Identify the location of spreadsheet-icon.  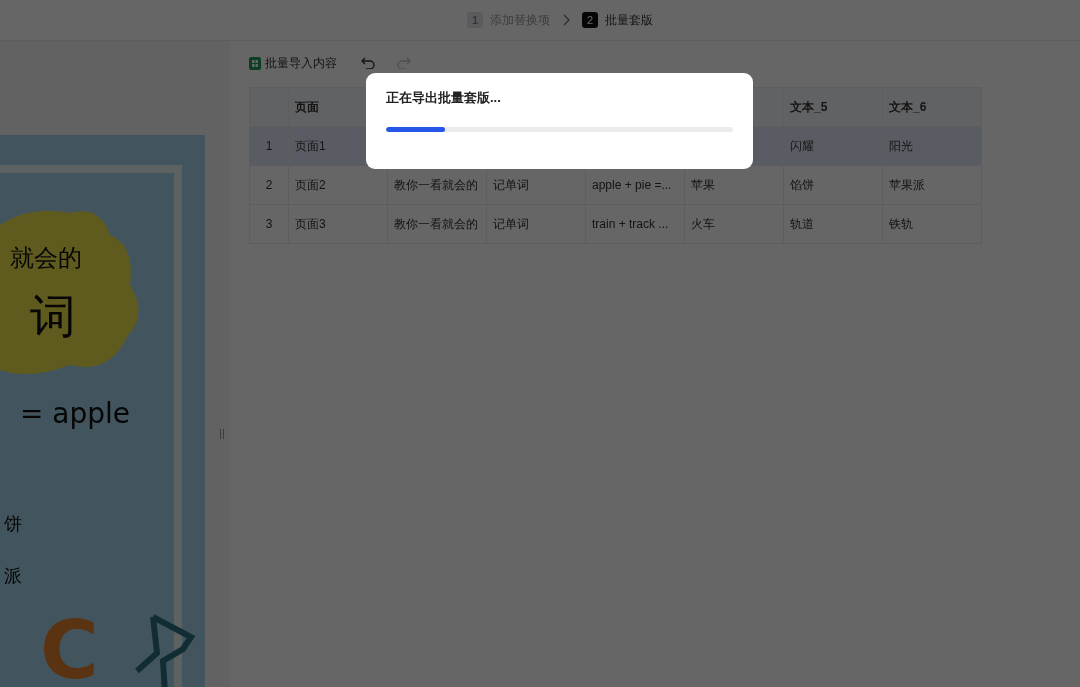
(255, 63).